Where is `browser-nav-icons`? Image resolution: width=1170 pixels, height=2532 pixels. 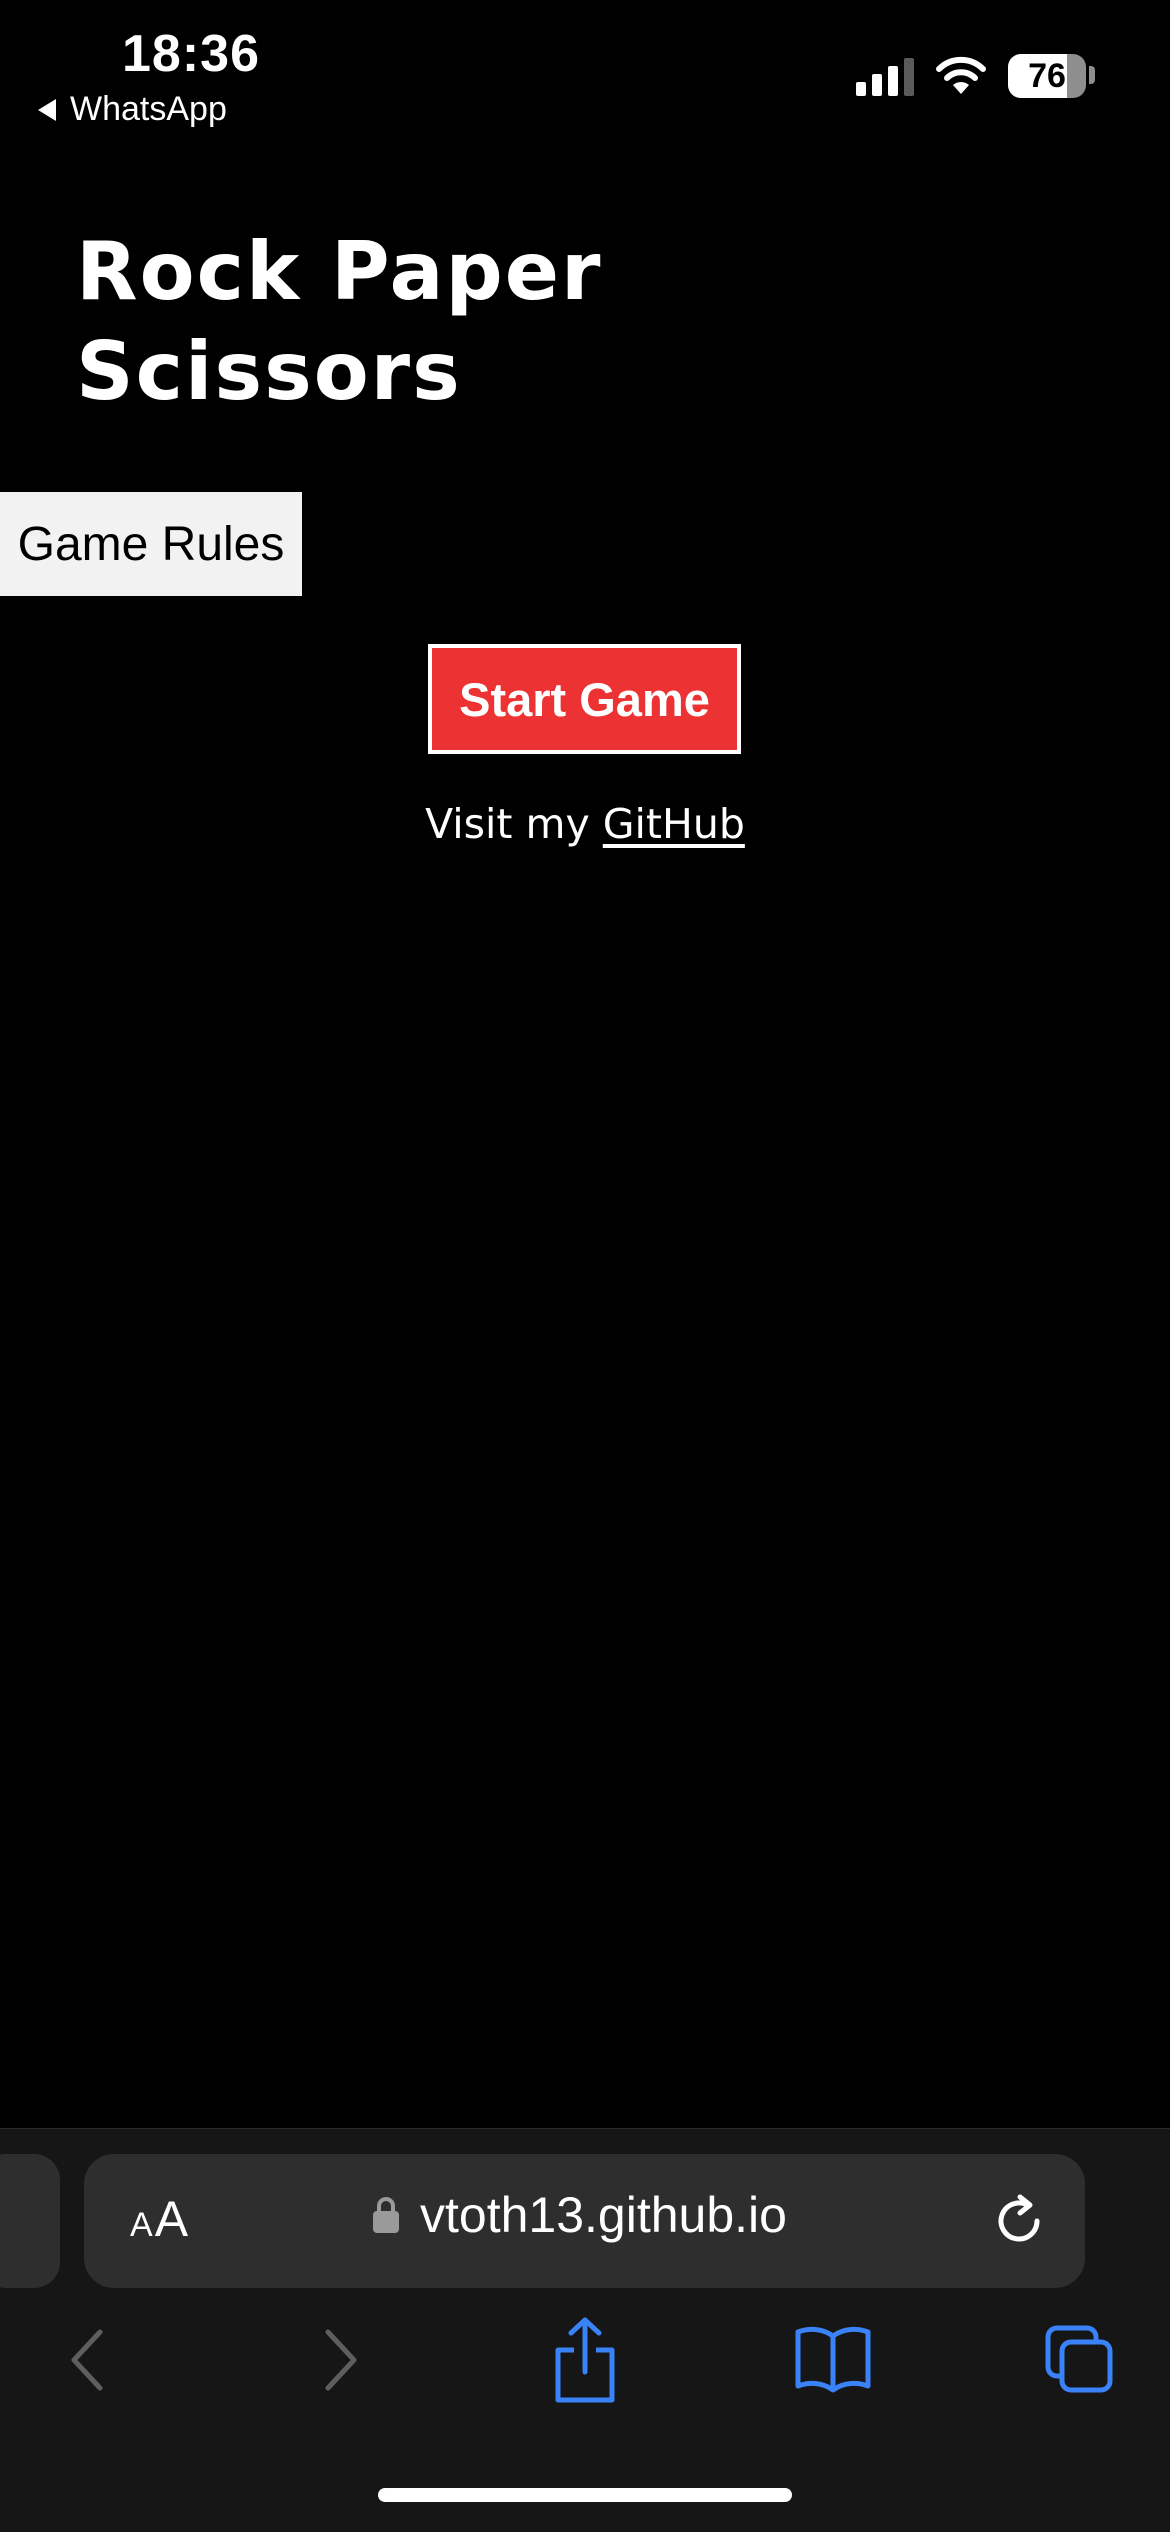 browser-nav-icons is located at coordinates (585, 2363).